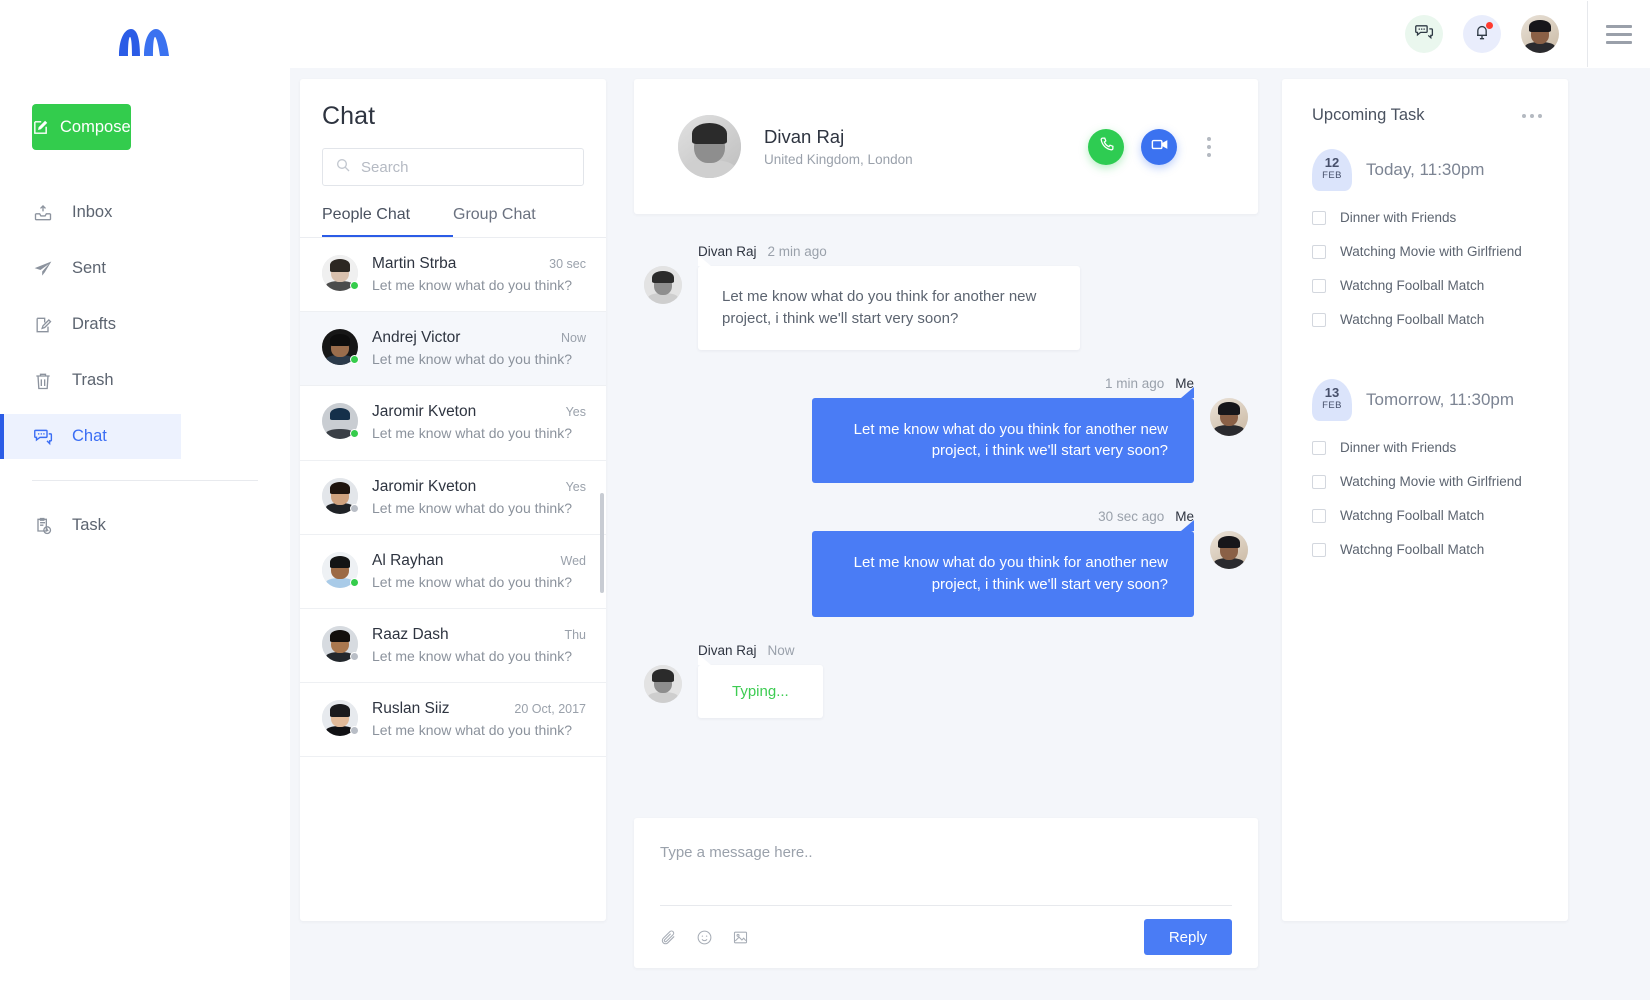  What do you see at coordinates (740, 937) in the screenshot?
I see `image-icon` at bounding box center [740, 937].